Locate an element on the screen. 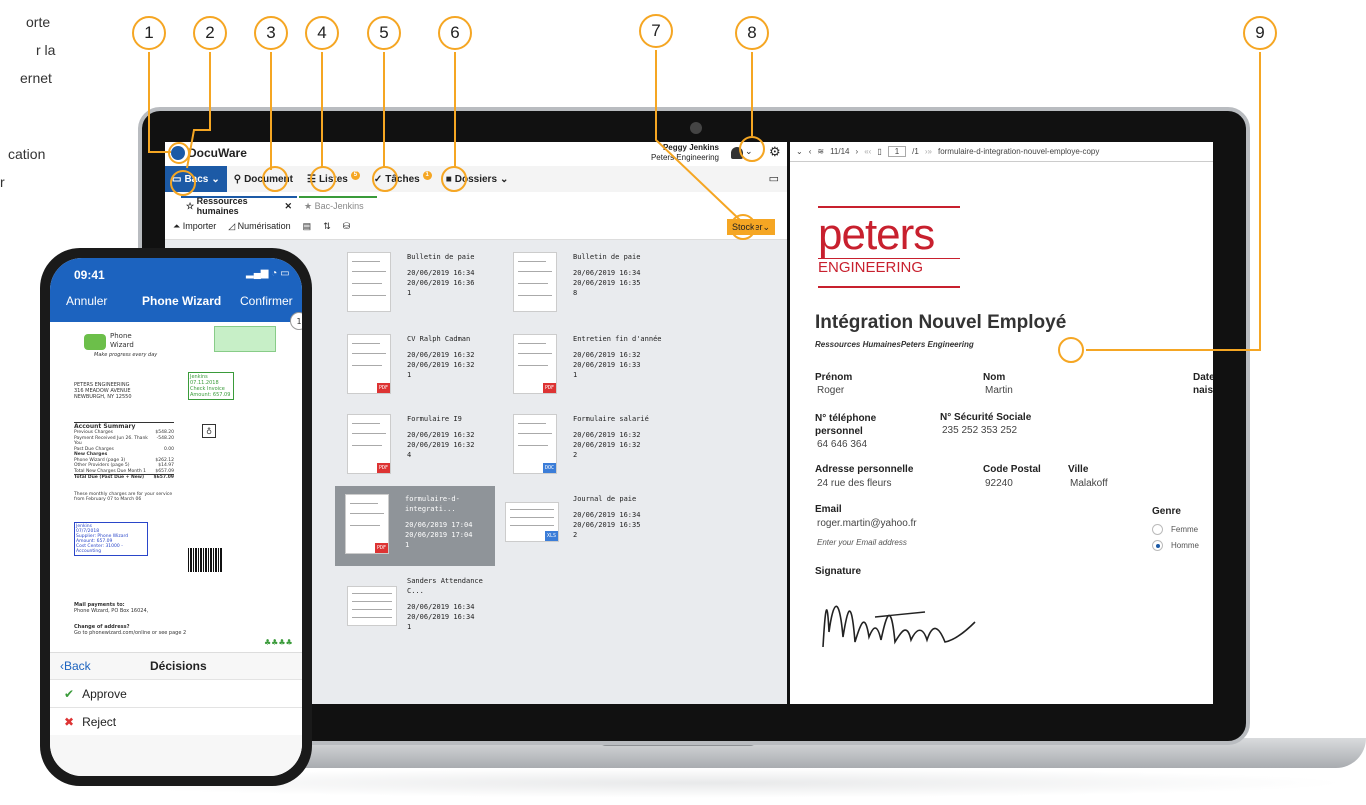 The width and height of the screenshot is (1366, 805). green-figures-icon: ♣♣♣♣ is located at coordinates (278, 642).